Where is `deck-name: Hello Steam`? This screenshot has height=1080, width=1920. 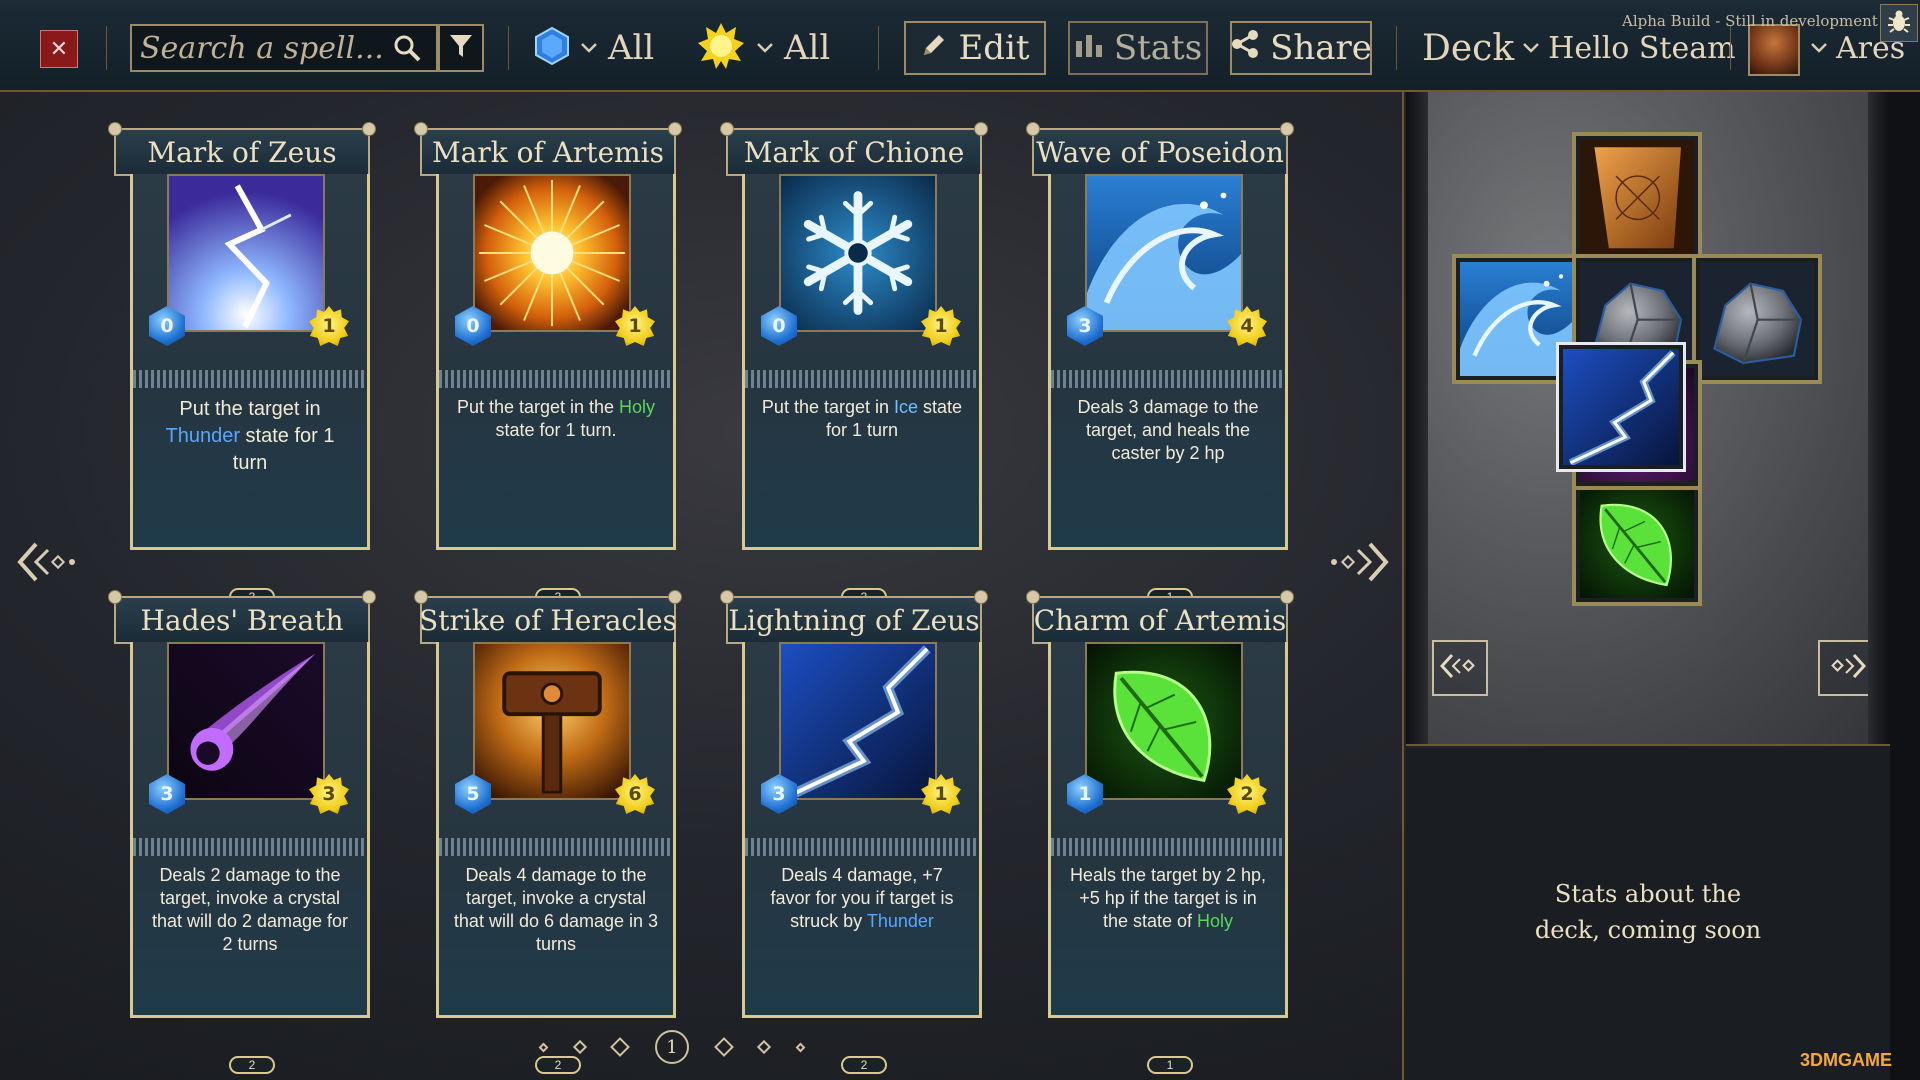
deck-name: Hello Steam is located at coordinates (1642, 48).